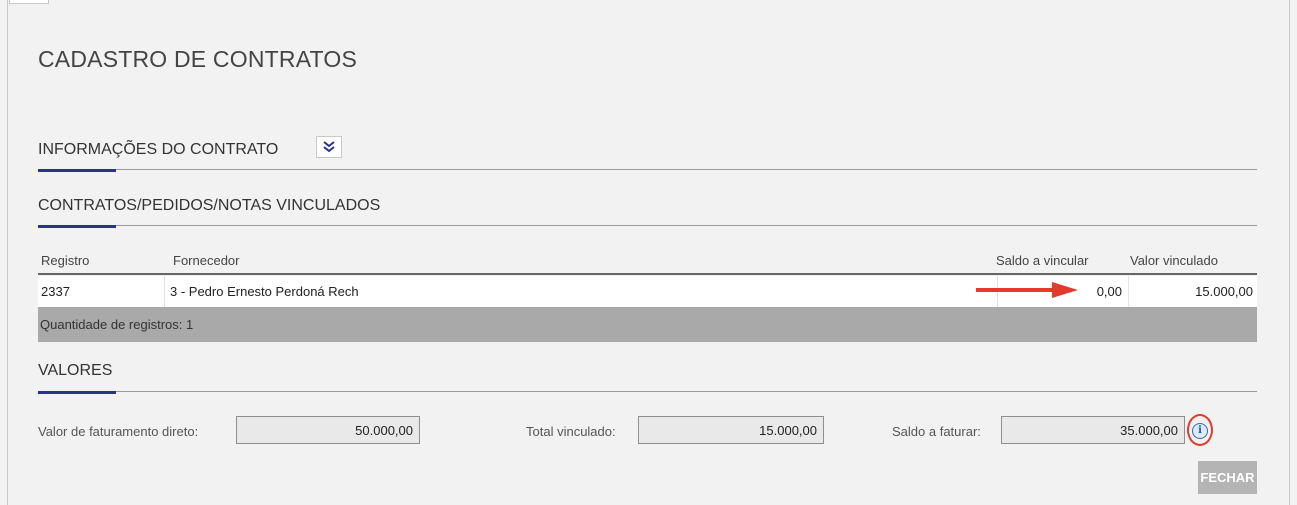  I want to click on section-accent-linked, so click(77, 226).